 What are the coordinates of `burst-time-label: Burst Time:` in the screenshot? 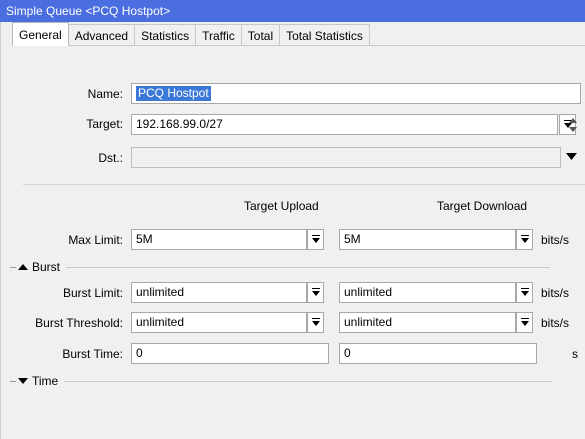 It's located at (92, 354).